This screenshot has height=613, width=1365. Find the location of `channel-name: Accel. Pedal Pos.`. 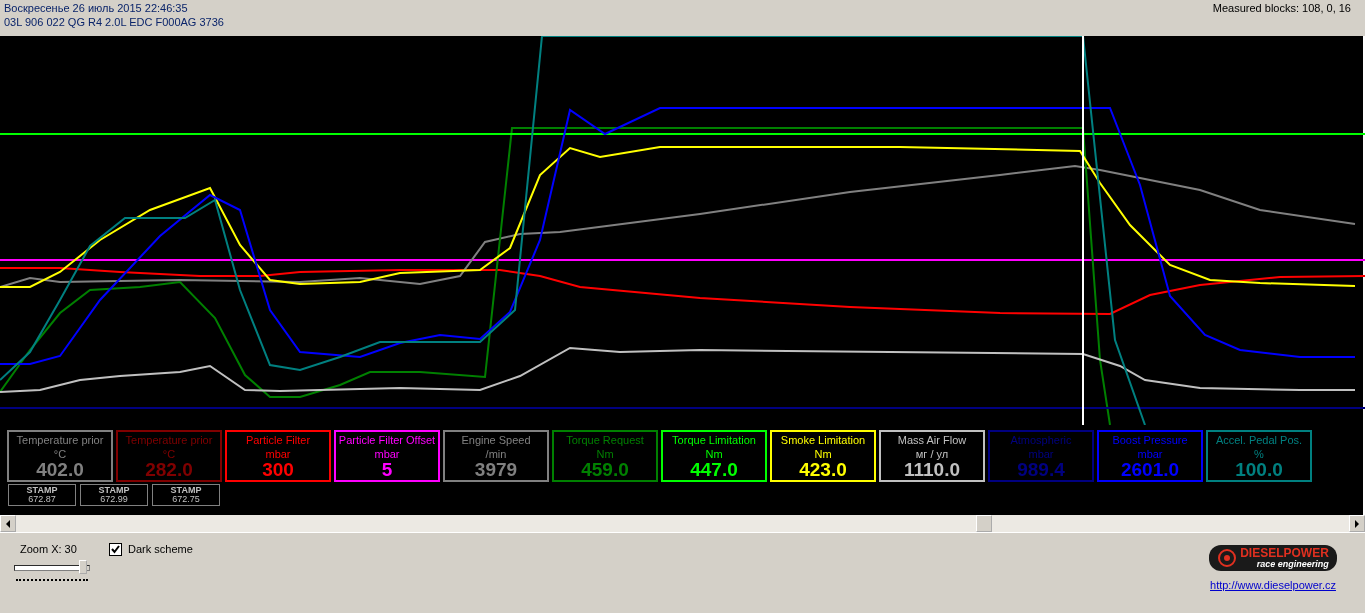

channel-name: Accel. Pedal Pos. is located at coordinates (1259, 440).